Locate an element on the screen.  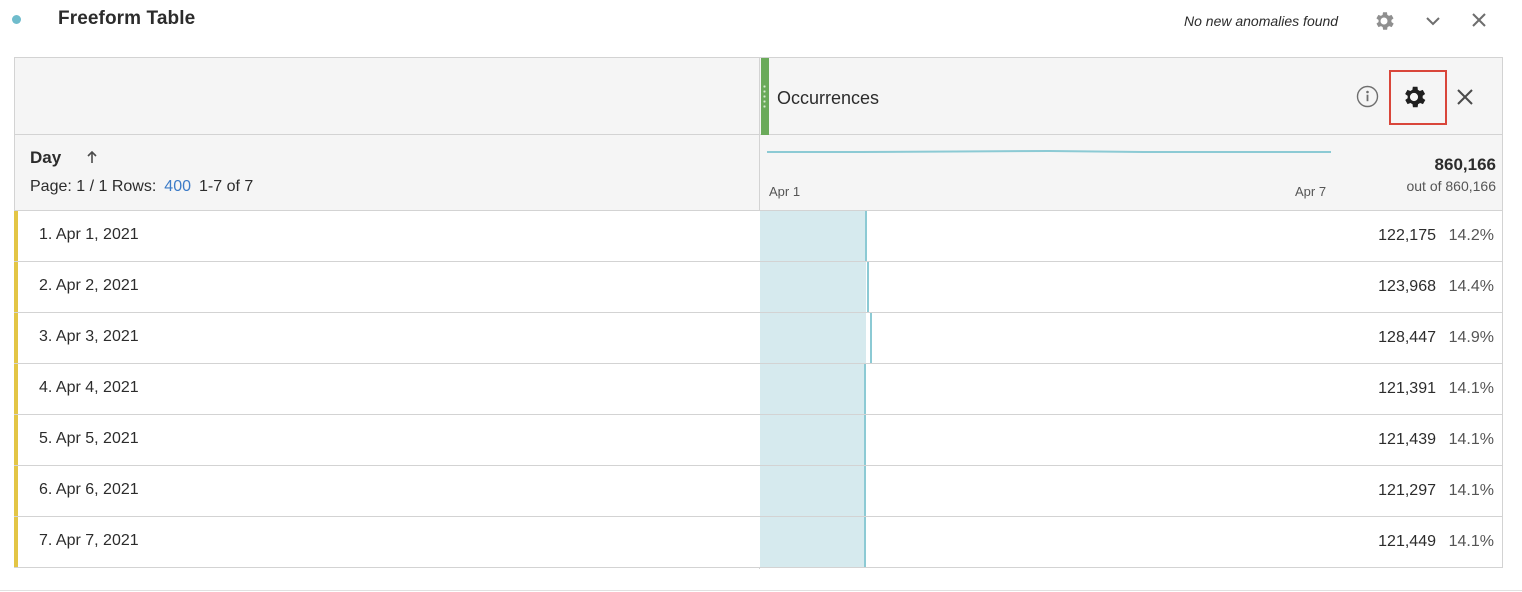
table-row: 2. Apr 2, 2021 123,968 14.4% is located at coordinates (758, 287).